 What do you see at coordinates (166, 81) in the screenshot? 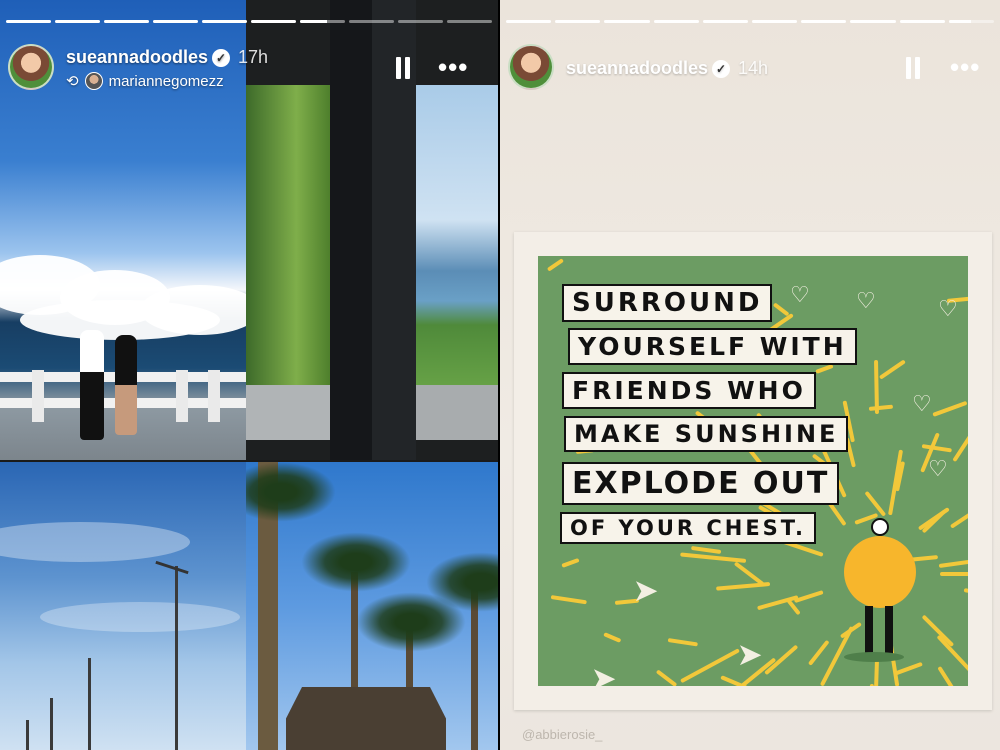
I see `repost-username: mariannegomezz` at bounding box center [166, 81].